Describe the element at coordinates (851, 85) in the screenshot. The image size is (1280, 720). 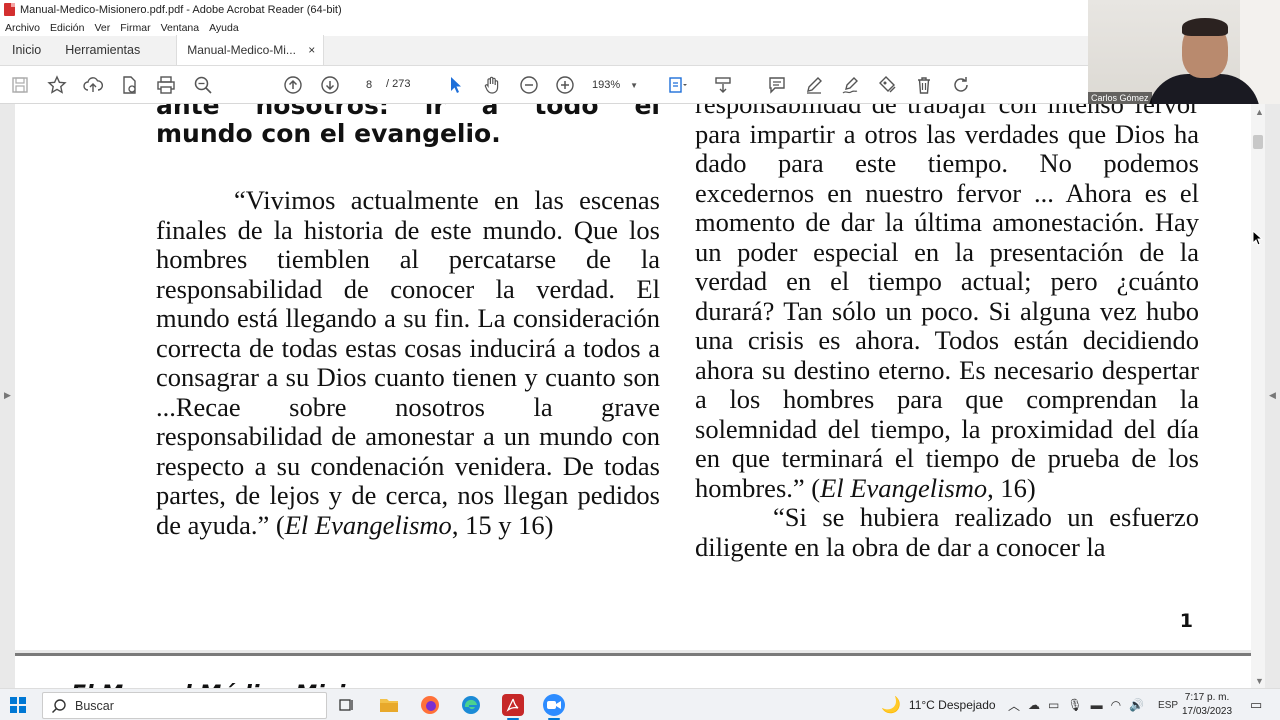
I see `sign-pen-icon` at that location.